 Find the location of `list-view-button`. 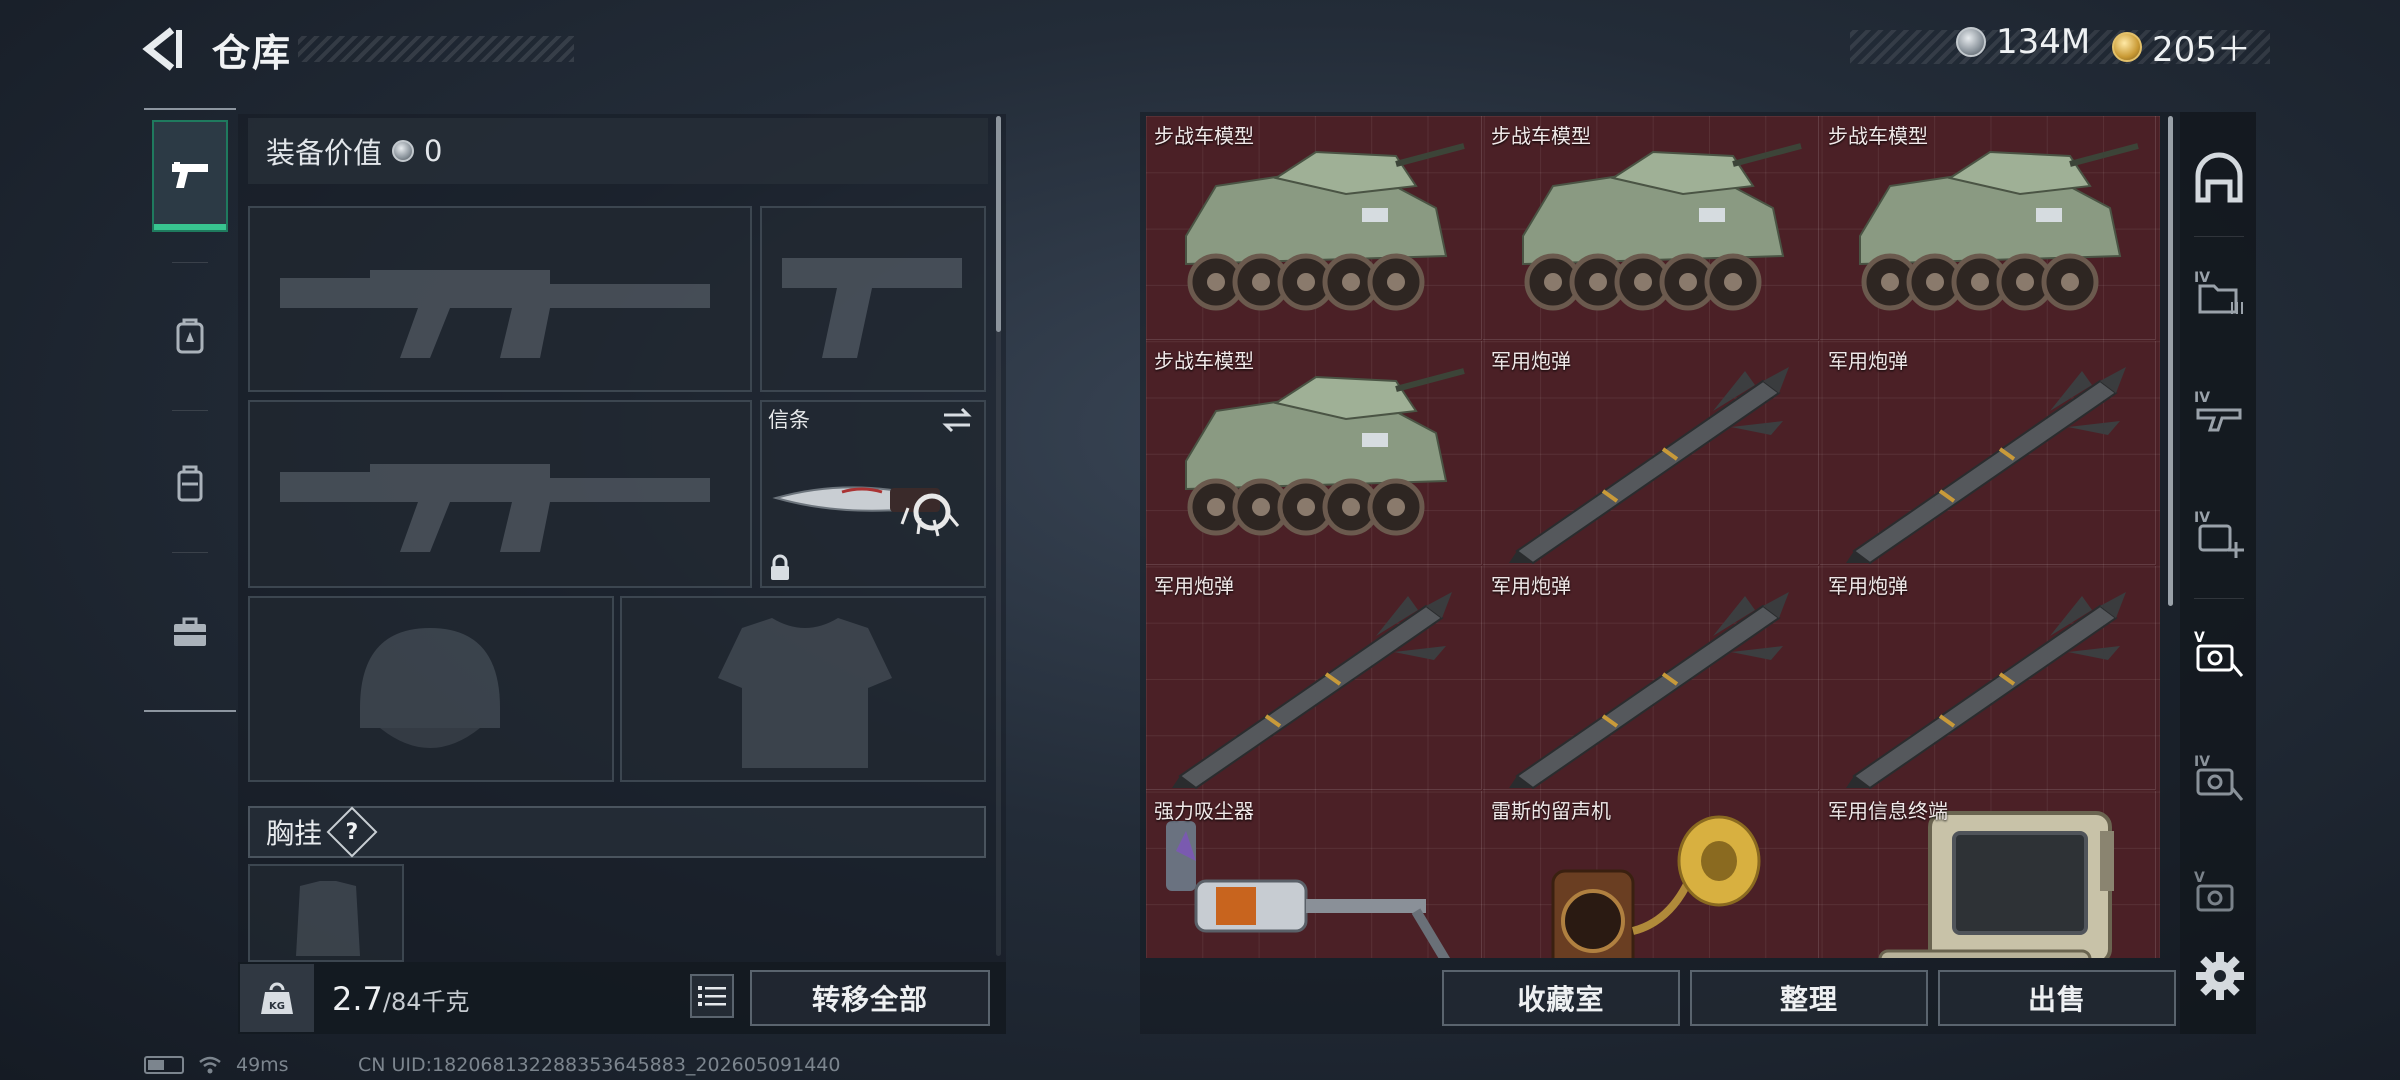

list-view-button is located at coordinates (712, 996).